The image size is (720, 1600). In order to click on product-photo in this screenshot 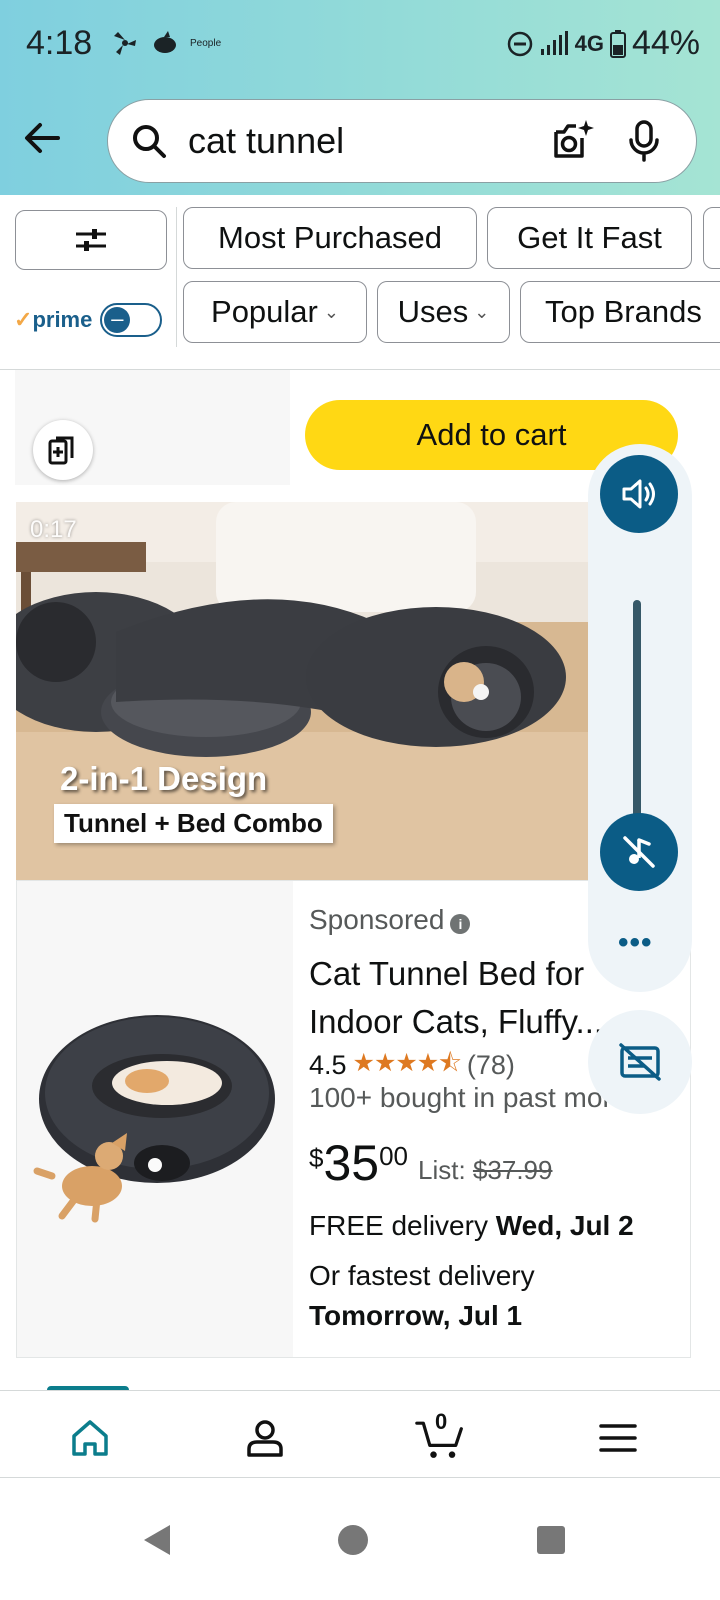, I will do `click(154, 1119)`.